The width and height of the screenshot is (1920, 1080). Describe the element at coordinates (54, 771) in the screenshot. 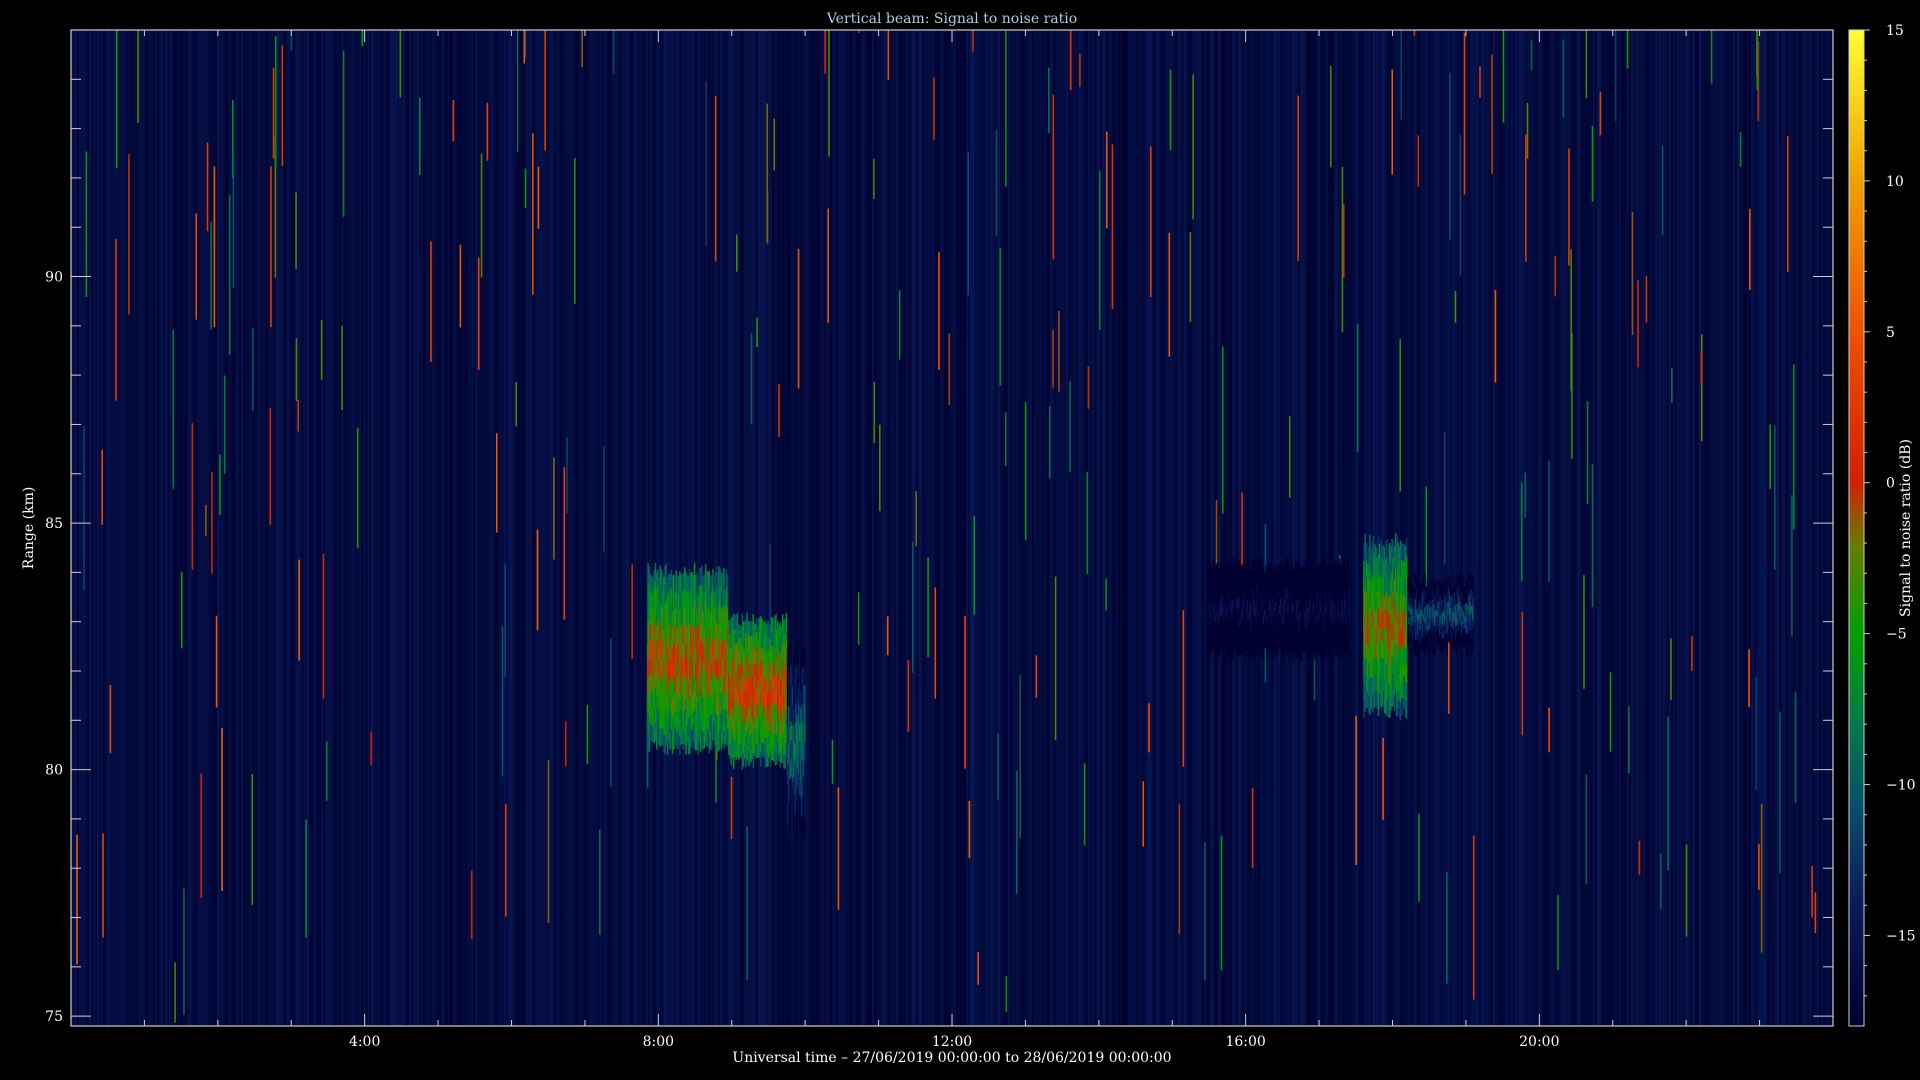

I see `y-tick-label: 80` at that location.